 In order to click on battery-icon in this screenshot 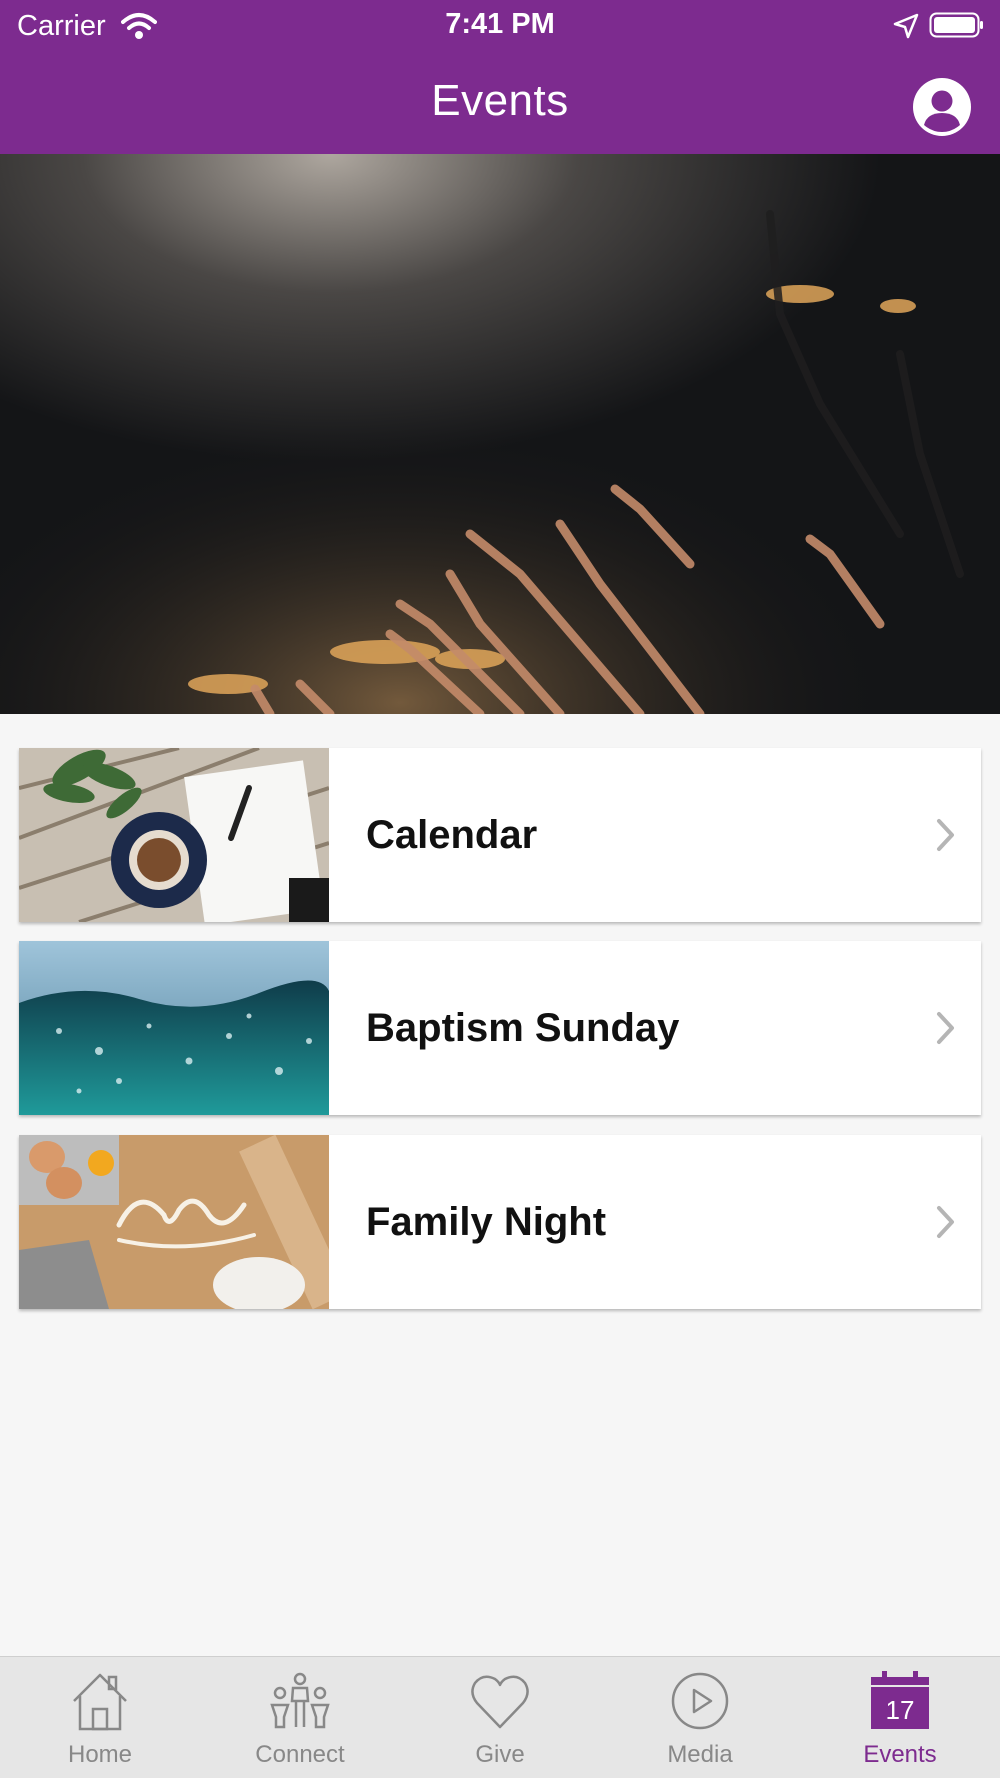, I will do `click(956, 25)`.